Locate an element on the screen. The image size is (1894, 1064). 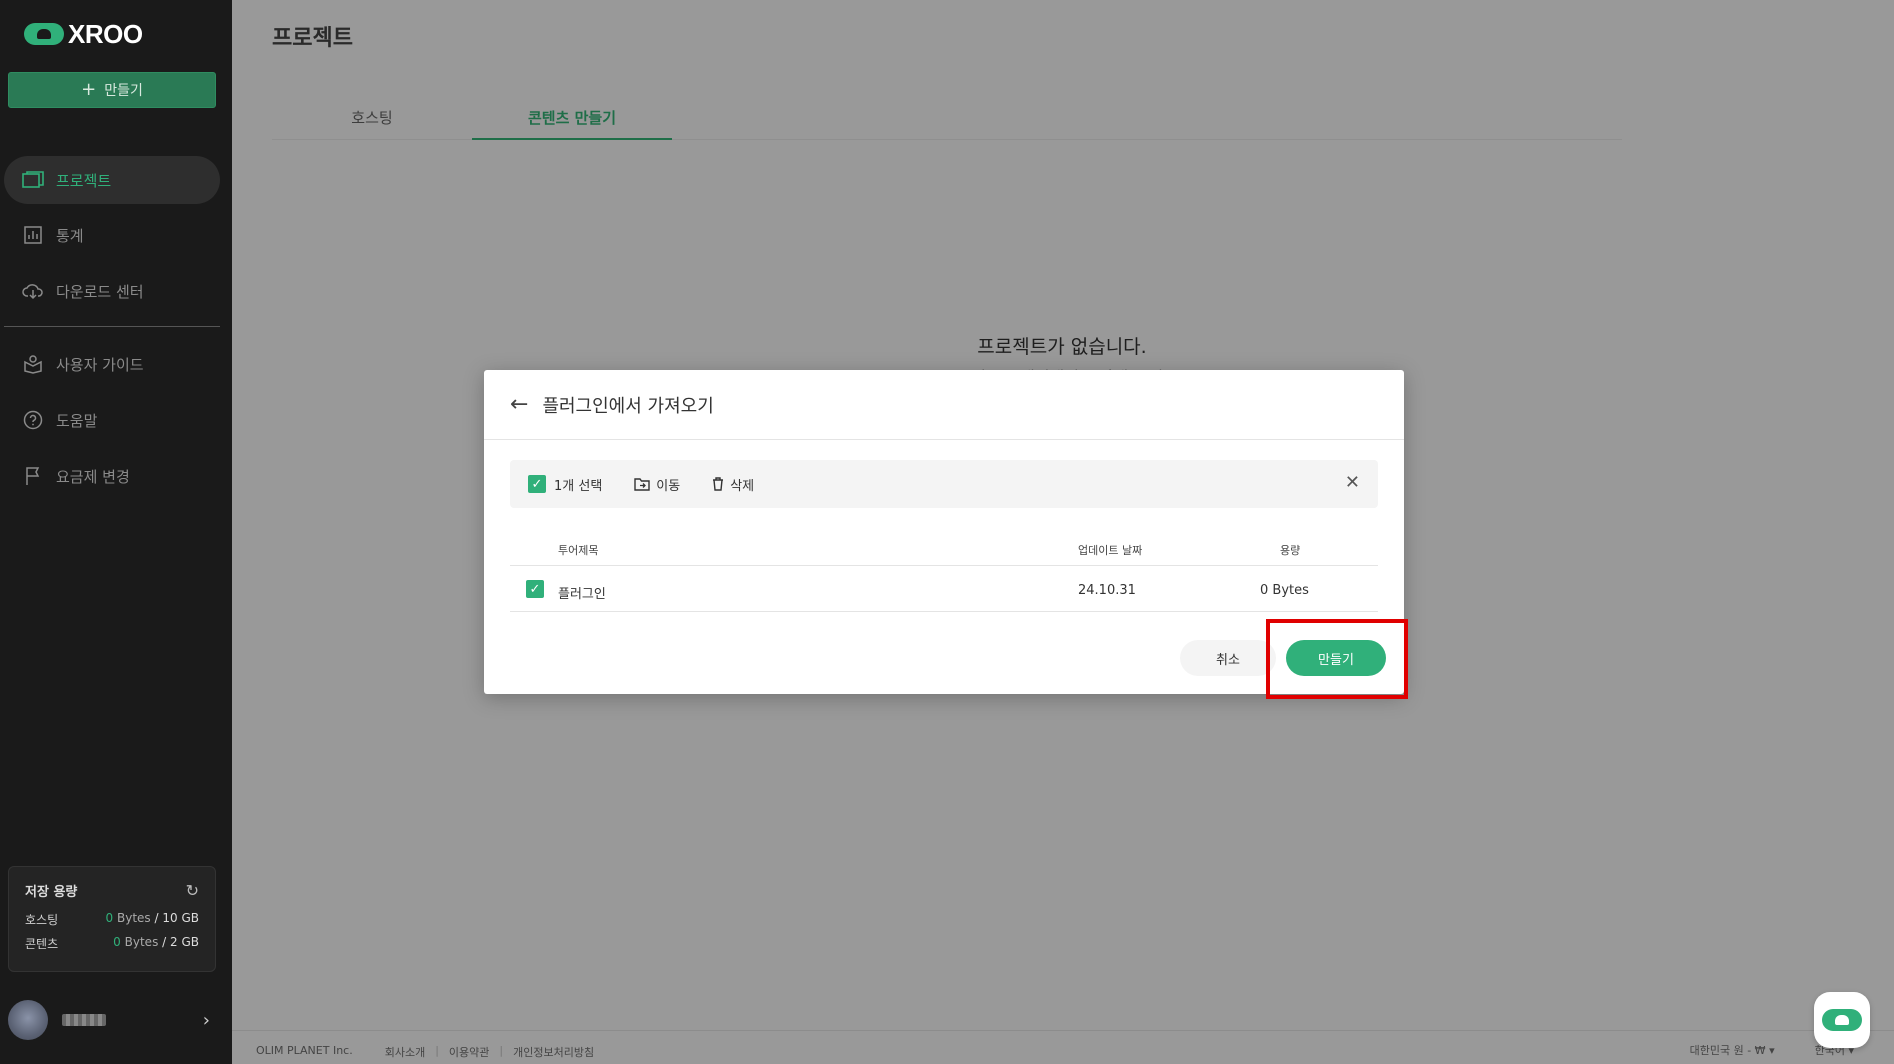
currency-select: 대한민국 원 - ₩ ▾ is located at coordinates (1732, 1050).